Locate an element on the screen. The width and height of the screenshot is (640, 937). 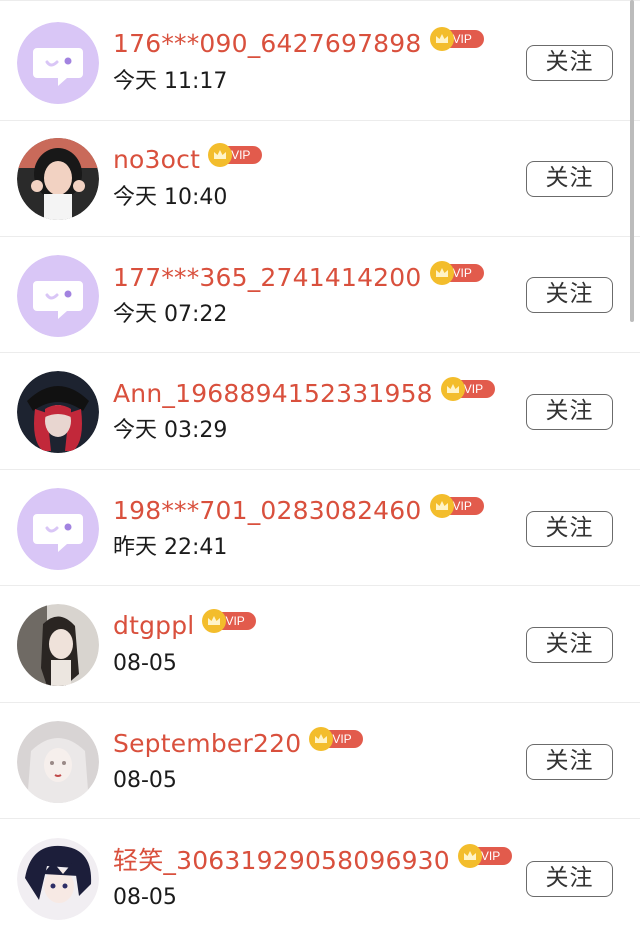
username: September220 is located at coordinates (207, 744).